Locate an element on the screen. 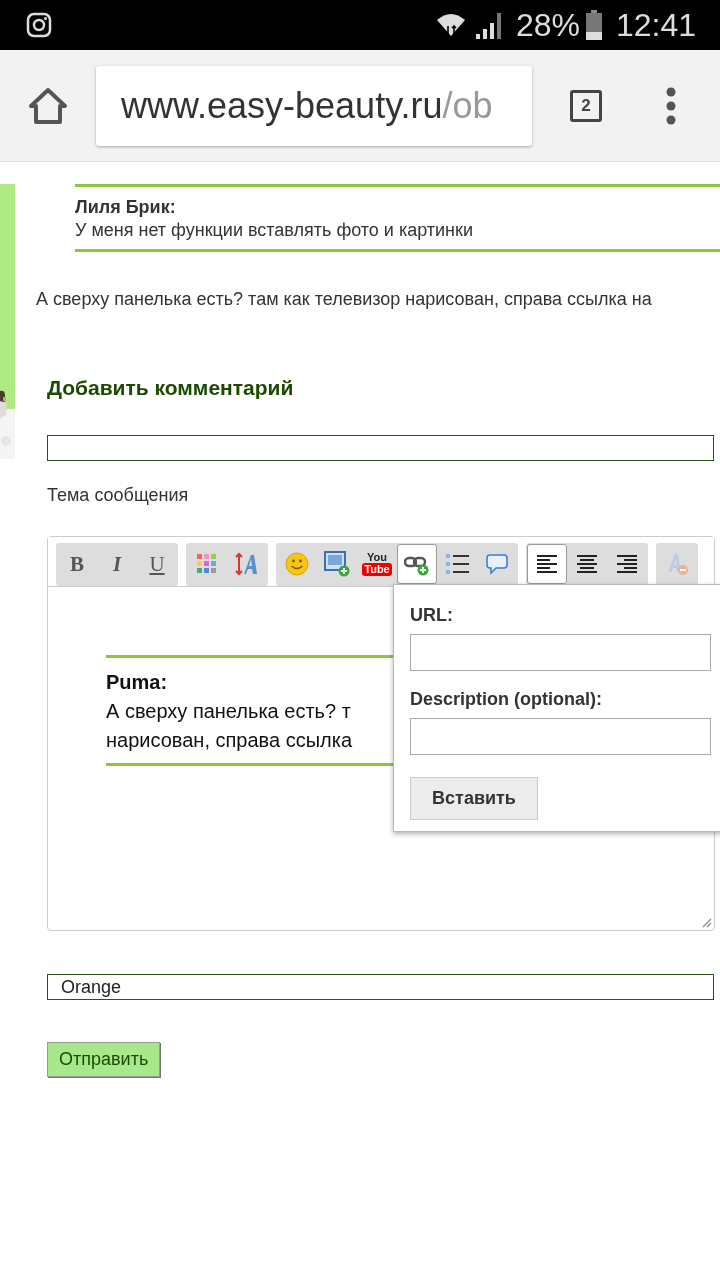  bold-button: B is located at coordinates (77, 564).